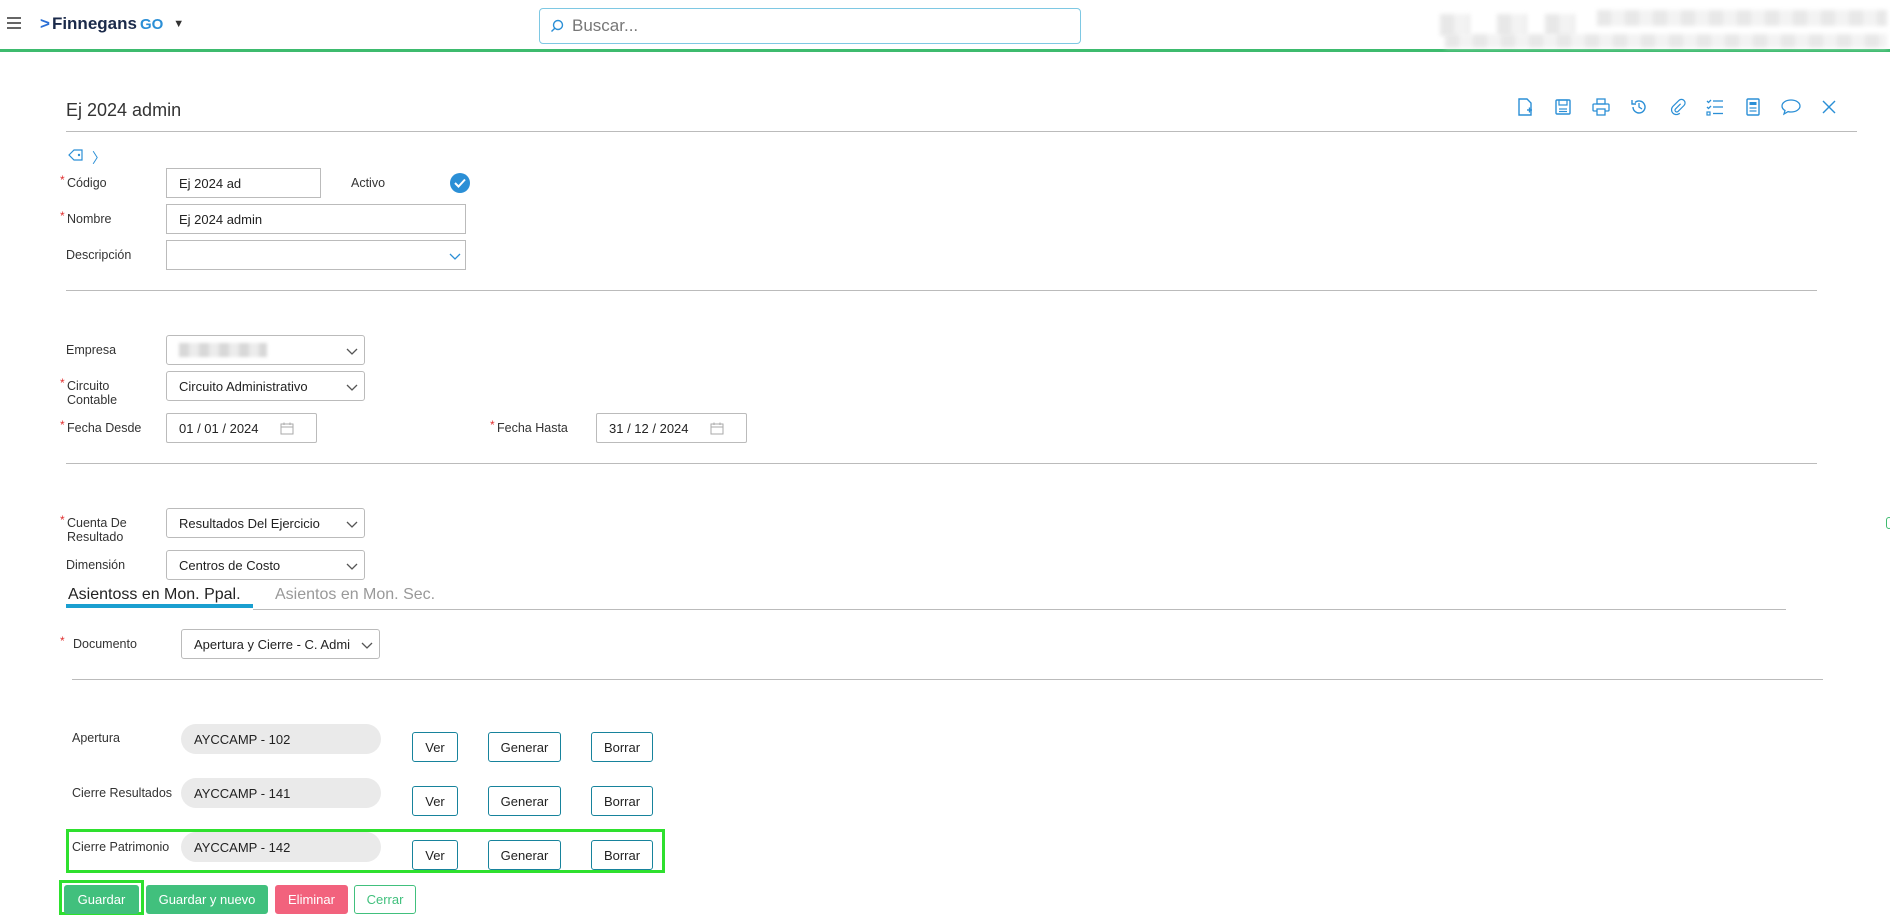  I want to click on search-input, so click(812, 26).